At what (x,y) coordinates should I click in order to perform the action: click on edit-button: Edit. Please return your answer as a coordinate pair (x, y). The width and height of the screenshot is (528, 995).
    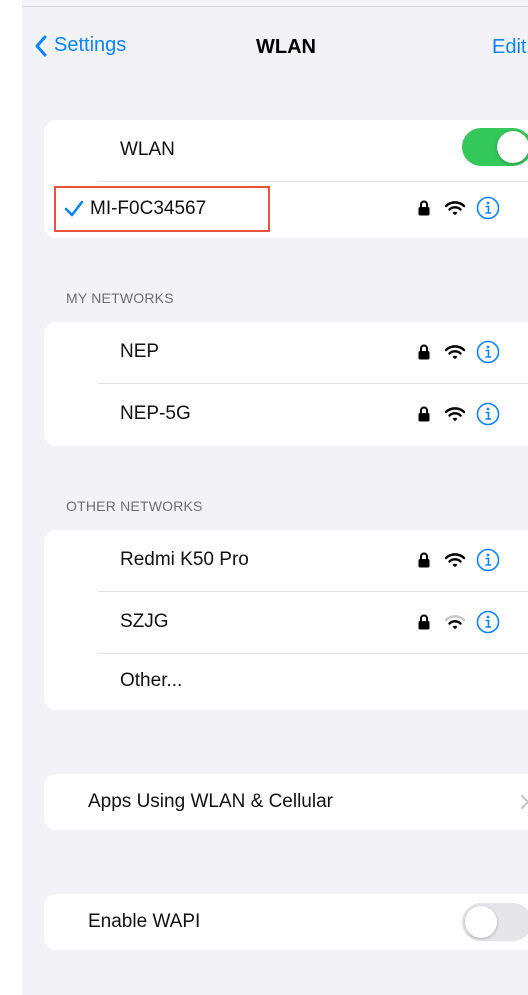
    Looking at the image, I should click on (509, 47).